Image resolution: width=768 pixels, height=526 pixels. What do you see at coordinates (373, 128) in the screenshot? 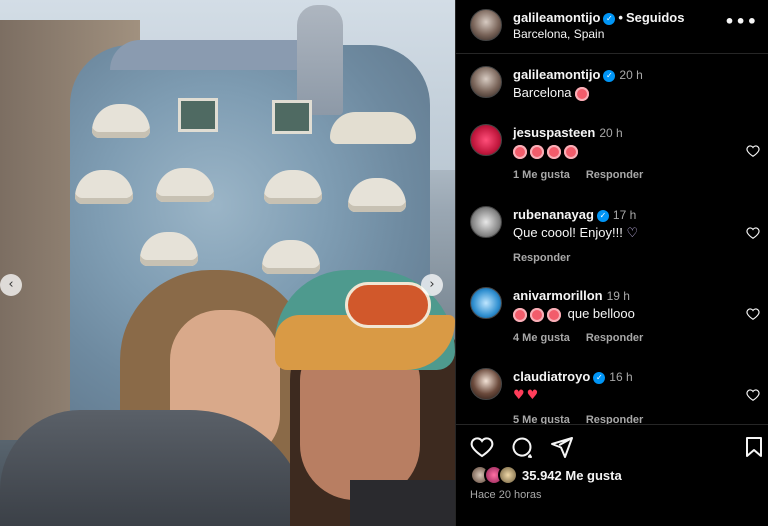
I see `balcony` at bounding box center [373, 128].